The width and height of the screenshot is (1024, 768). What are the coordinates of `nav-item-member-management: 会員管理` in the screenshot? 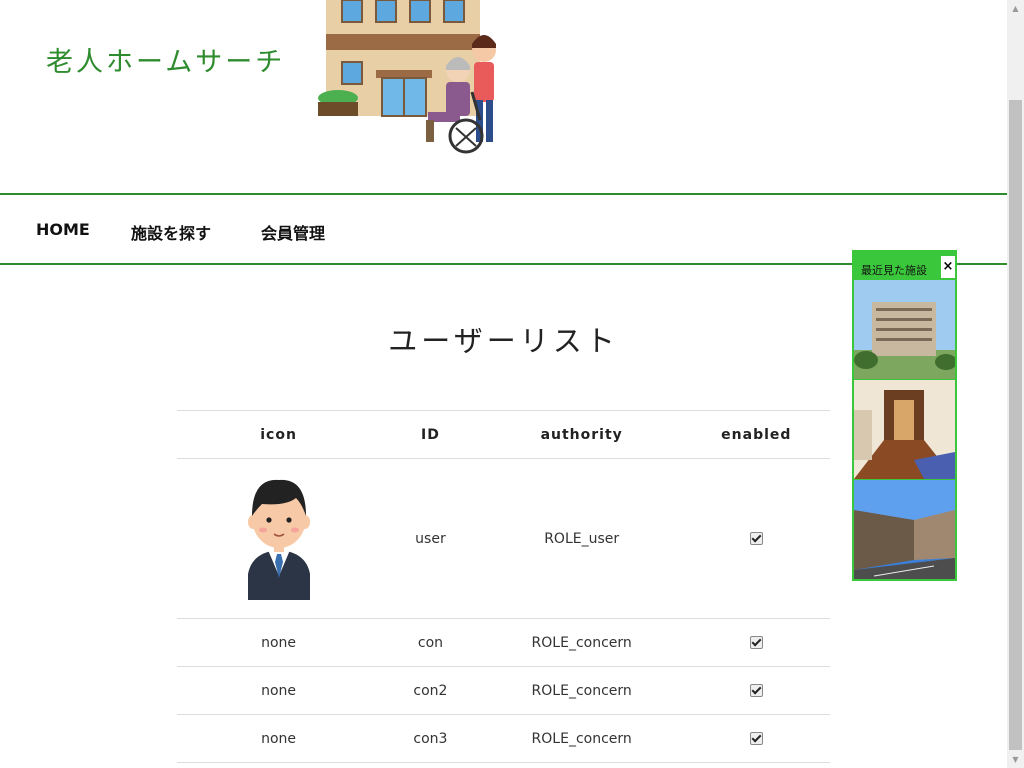 It's located at (293, 232).